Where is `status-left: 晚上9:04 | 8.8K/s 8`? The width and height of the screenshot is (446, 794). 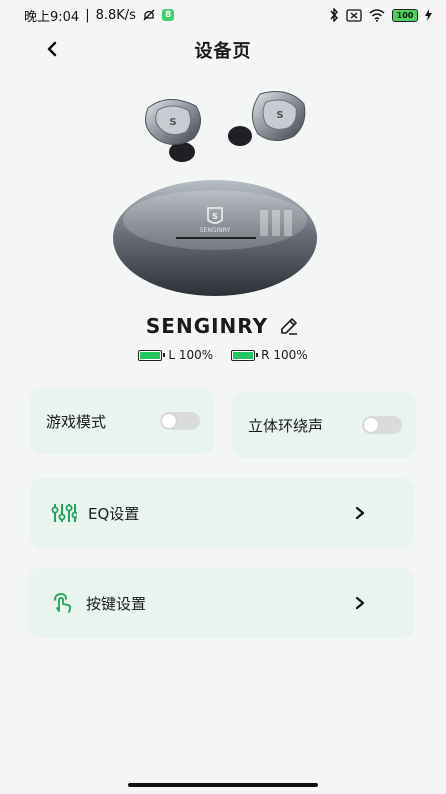
status-left: 晚上9:04 | 8.8K/s 8 is located at coordinates (99, 15).